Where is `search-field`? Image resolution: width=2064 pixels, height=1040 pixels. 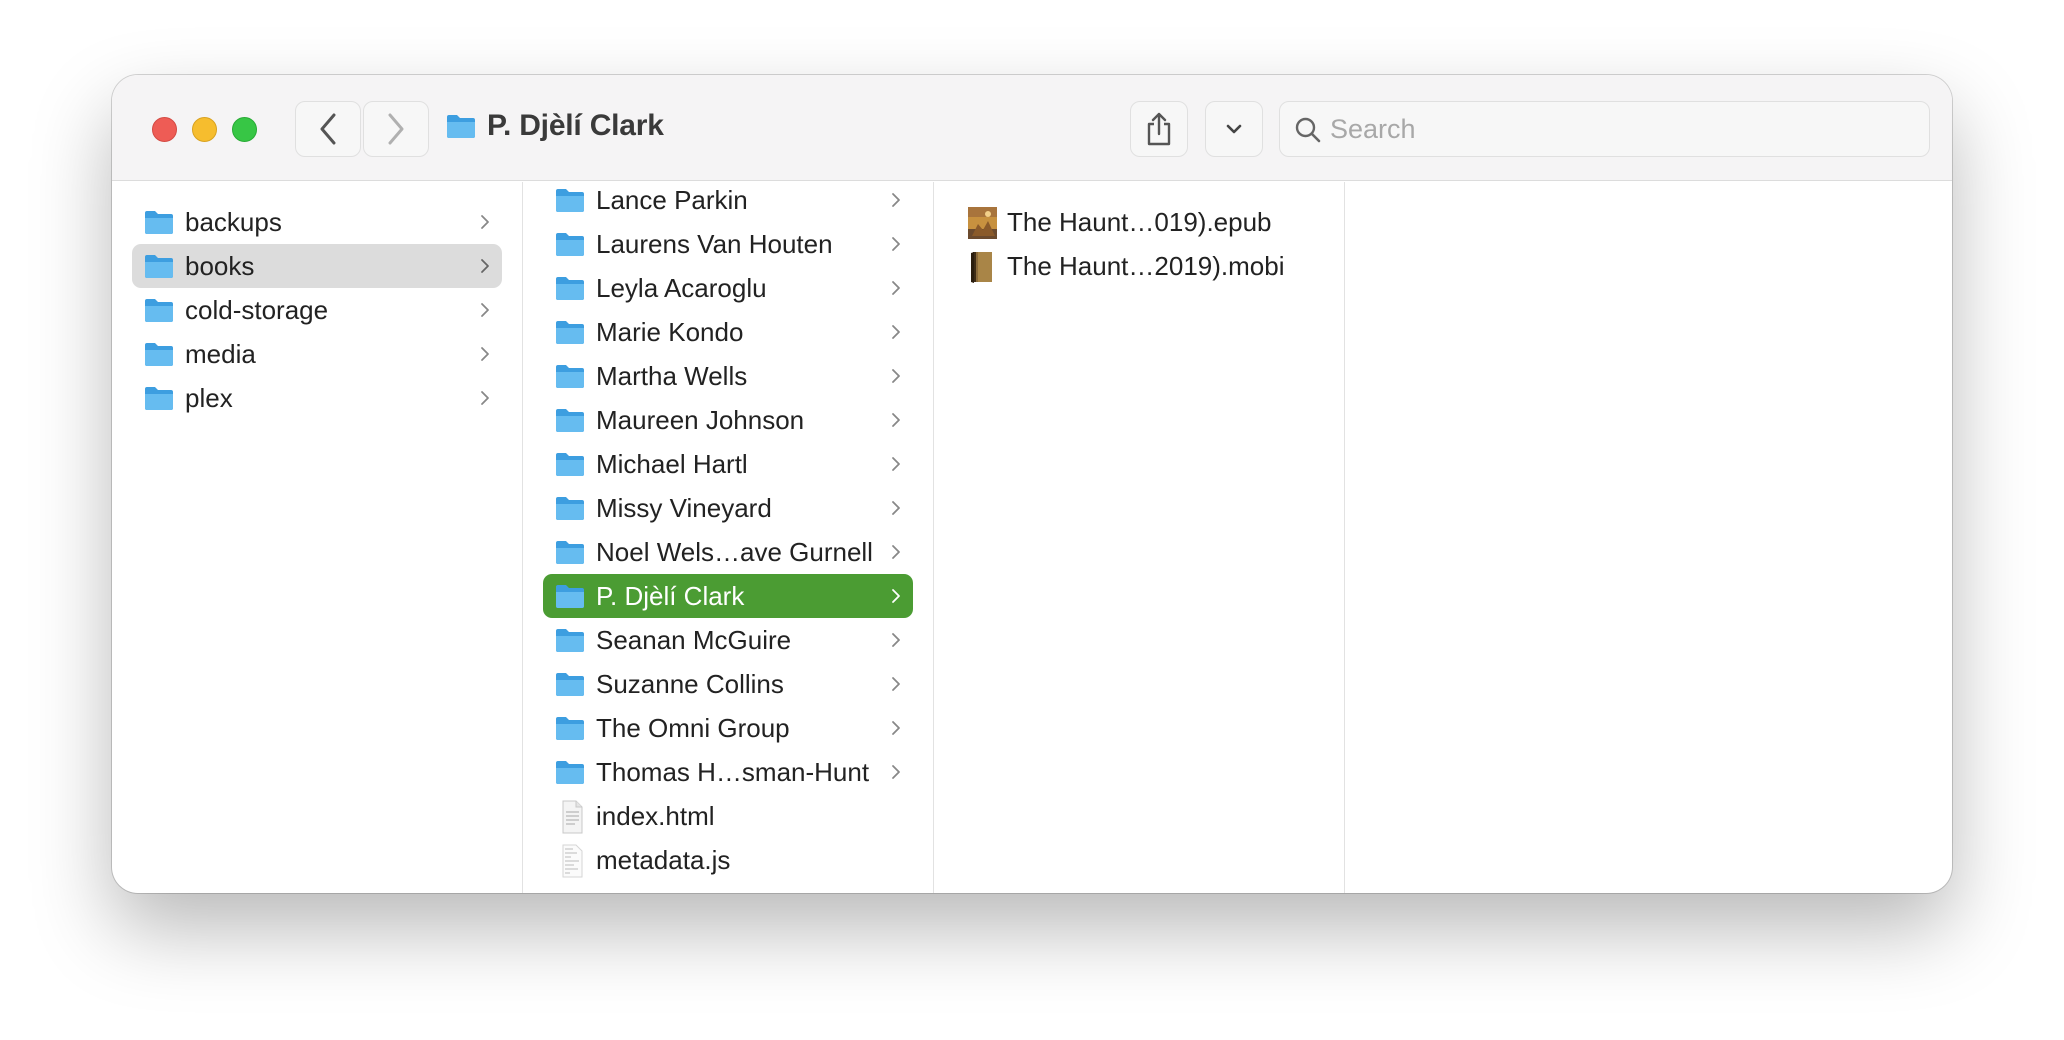 search-field is located at coordinates (1604, 129).